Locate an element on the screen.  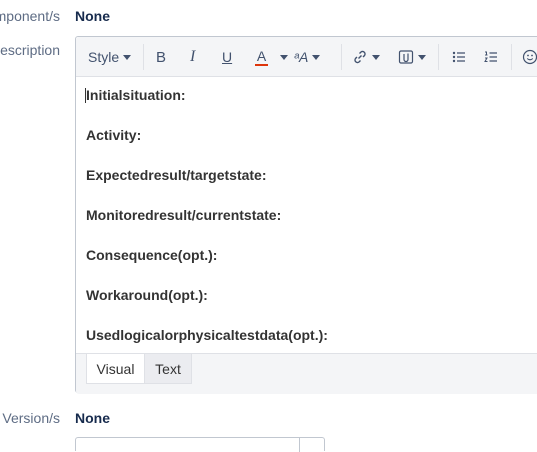
content-line-monitored-result: Monitoredresult/currentstate: is located at coordinates (184, 215).